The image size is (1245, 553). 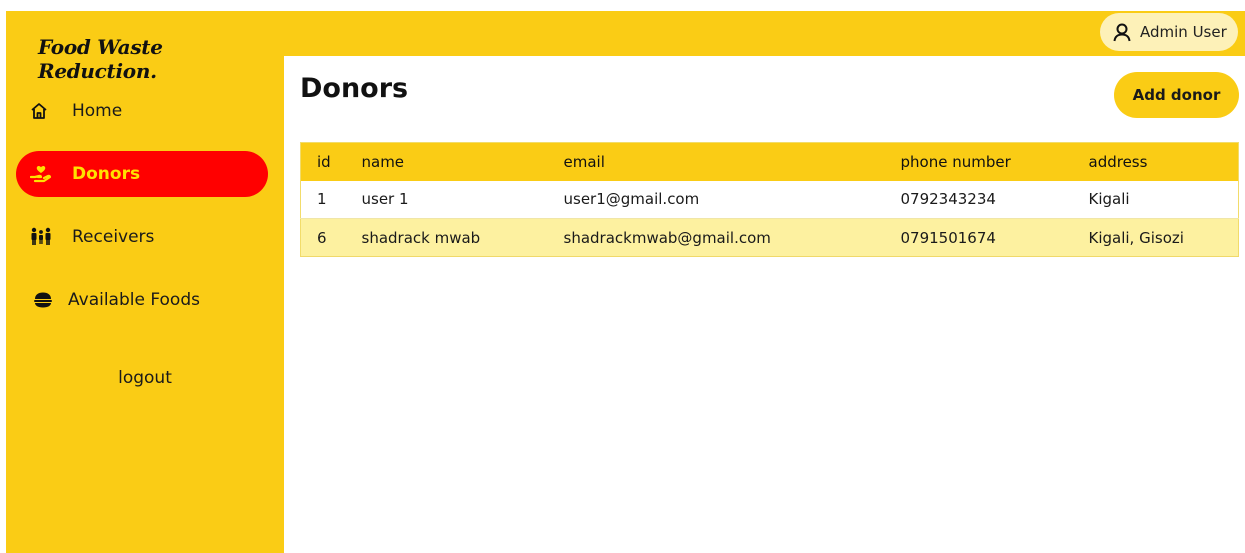 What do you see at coordinates (43, 111) in the screenshot?
I see `home-icon` at bounding box center [43, 111].